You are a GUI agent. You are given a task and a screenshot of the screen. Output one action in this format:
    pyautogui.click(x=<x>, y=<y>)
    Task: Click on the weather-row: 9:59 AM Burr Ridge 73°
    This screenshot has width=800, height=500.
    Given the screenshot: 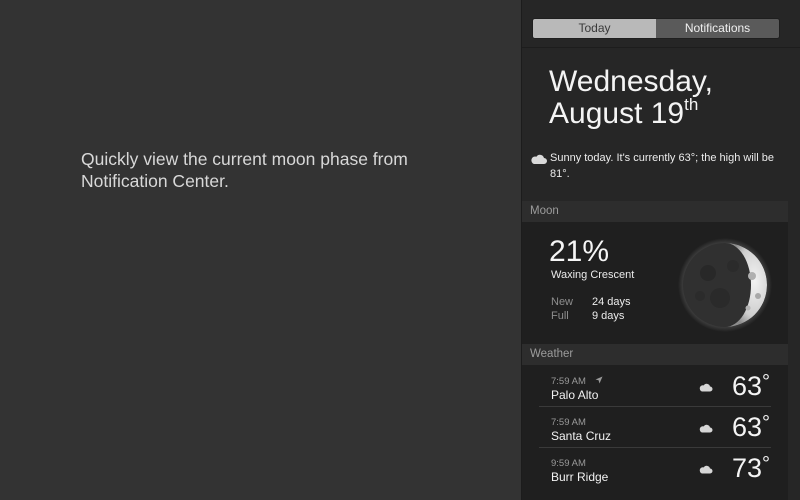 What is the action you would take?
    pyautogui.click(x=655, y=467)
    